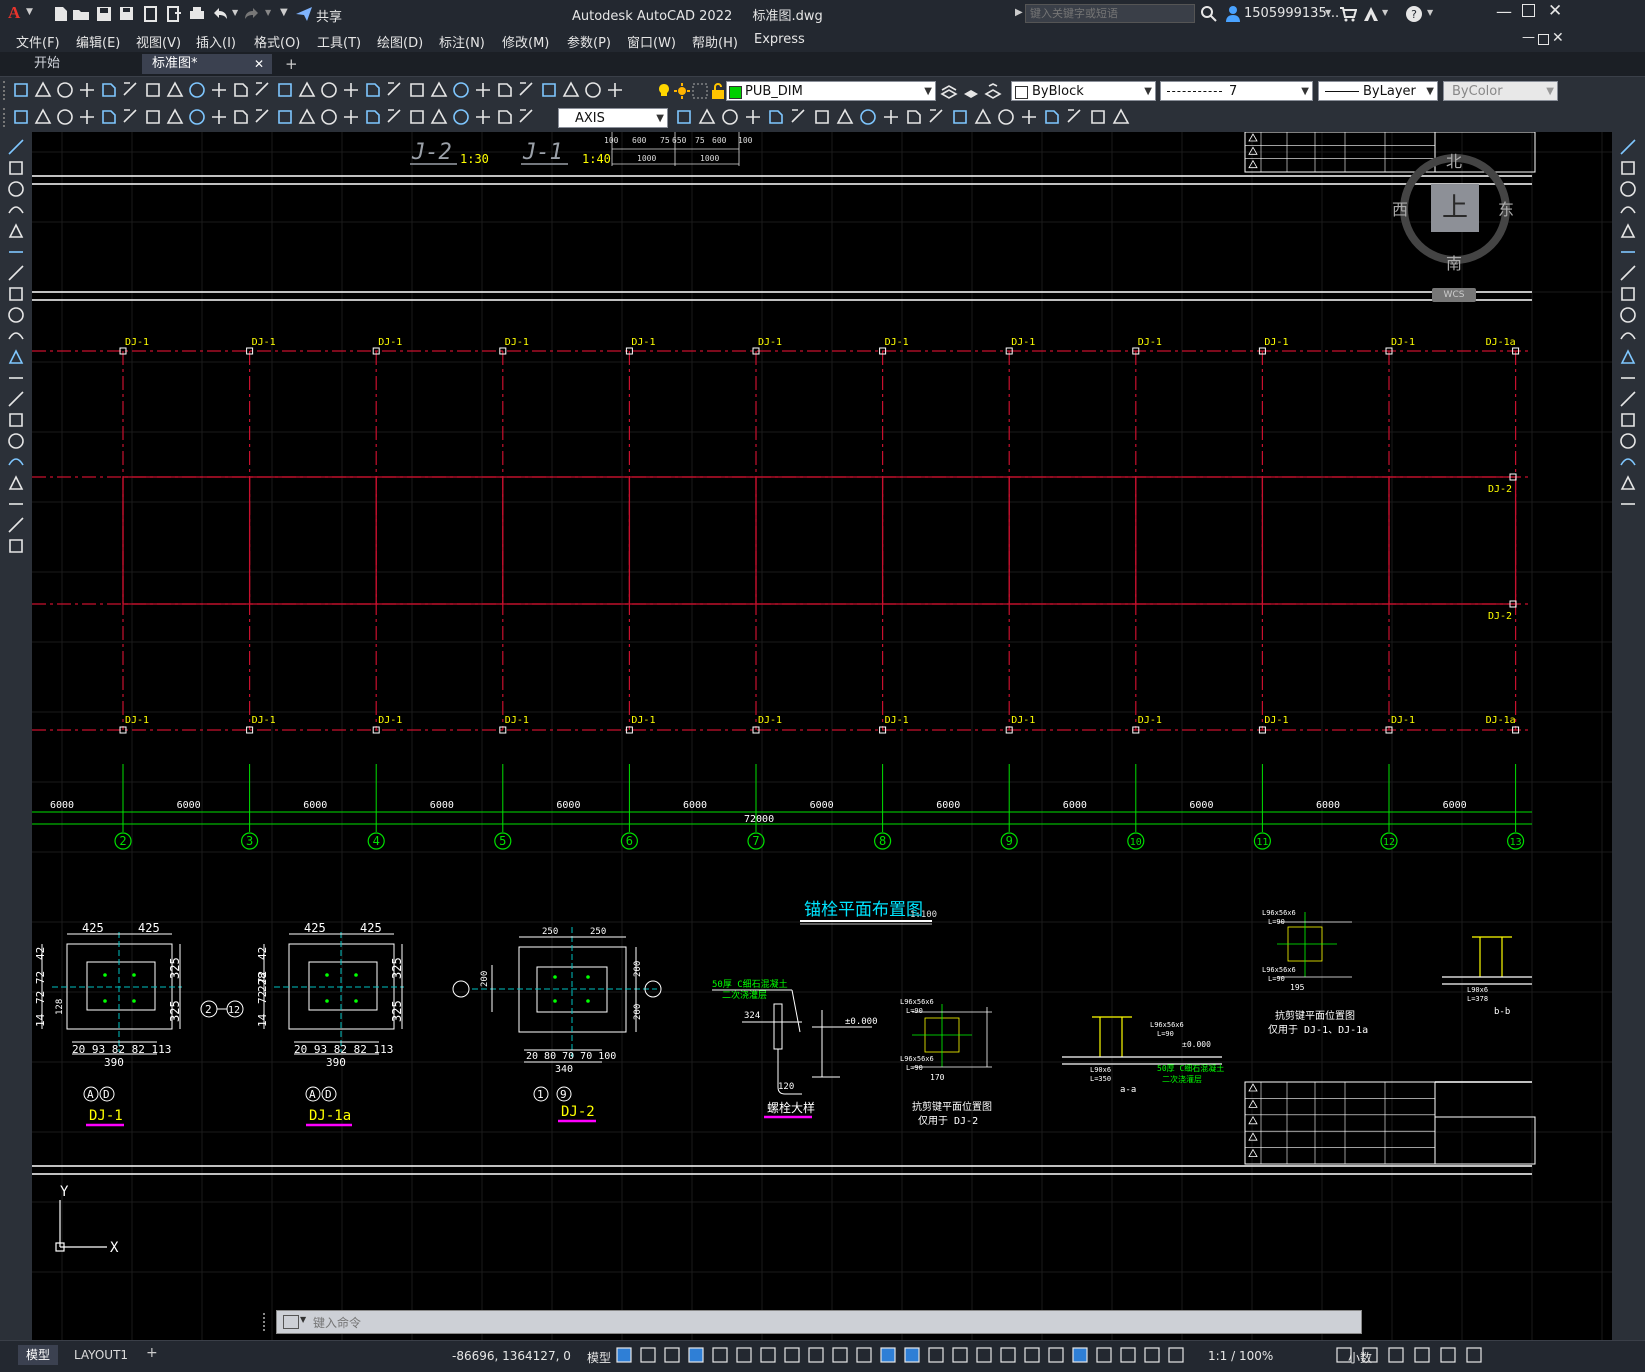 The width and height of the screenshot is (1645, 1372). Describe the element at coordinates (1378, 91) in the screenshot. I see `lineweight-combo: ByLayer ▼` at that location.